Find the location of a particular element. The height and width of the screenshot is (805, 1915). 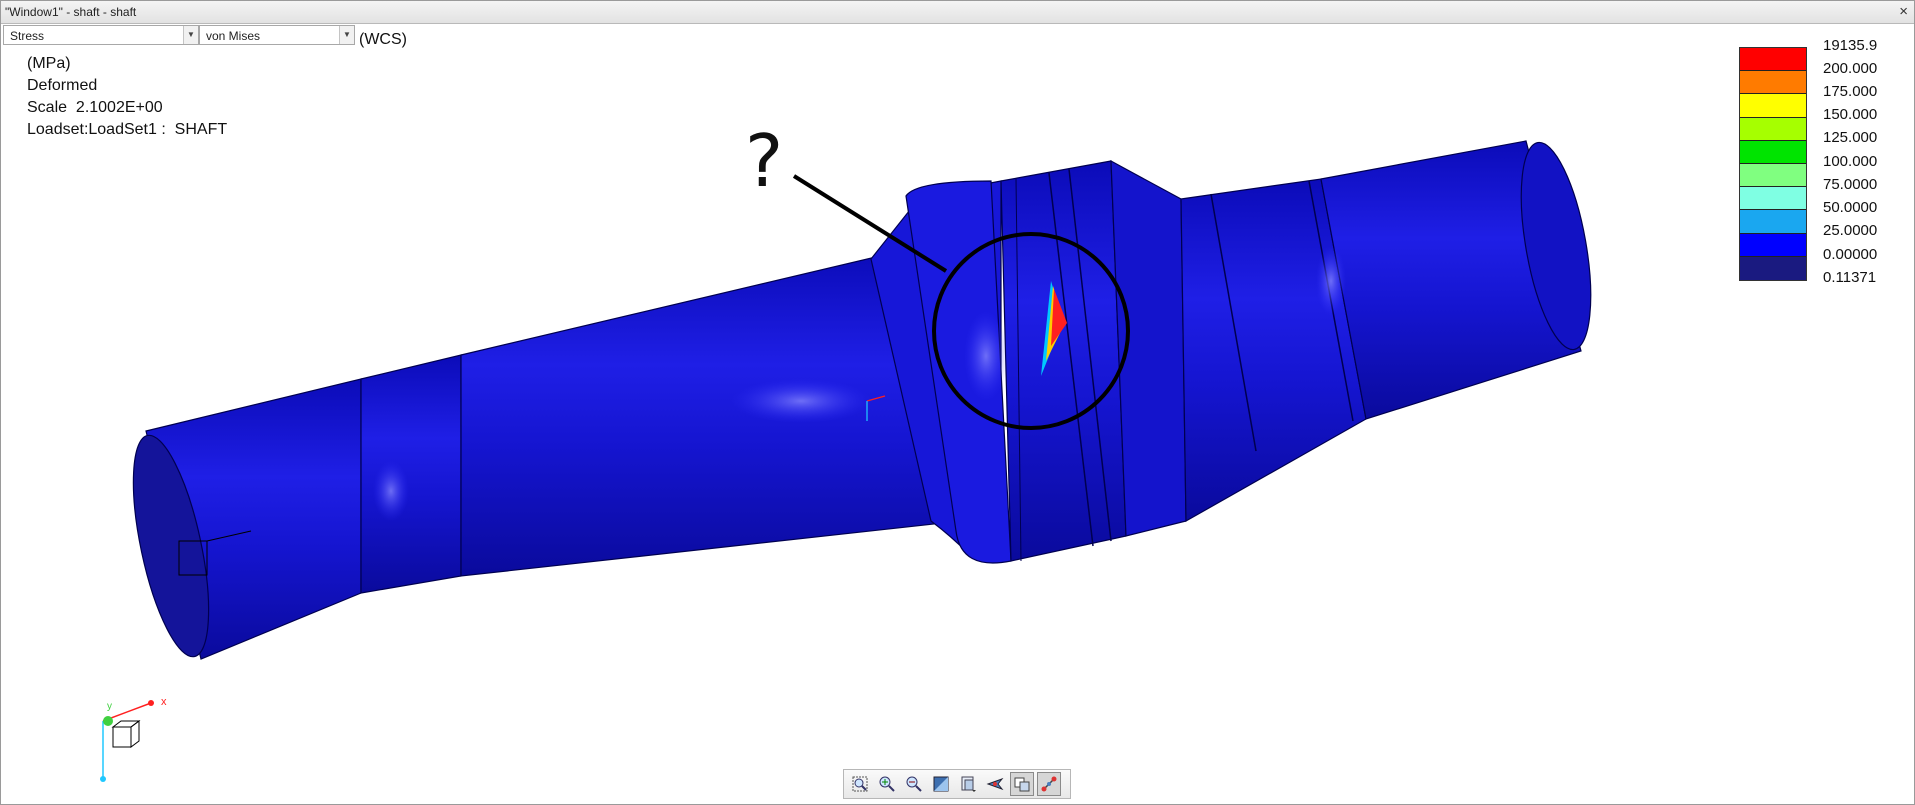

legend-label: 0.00000 is located at coordinates (1850, 254).